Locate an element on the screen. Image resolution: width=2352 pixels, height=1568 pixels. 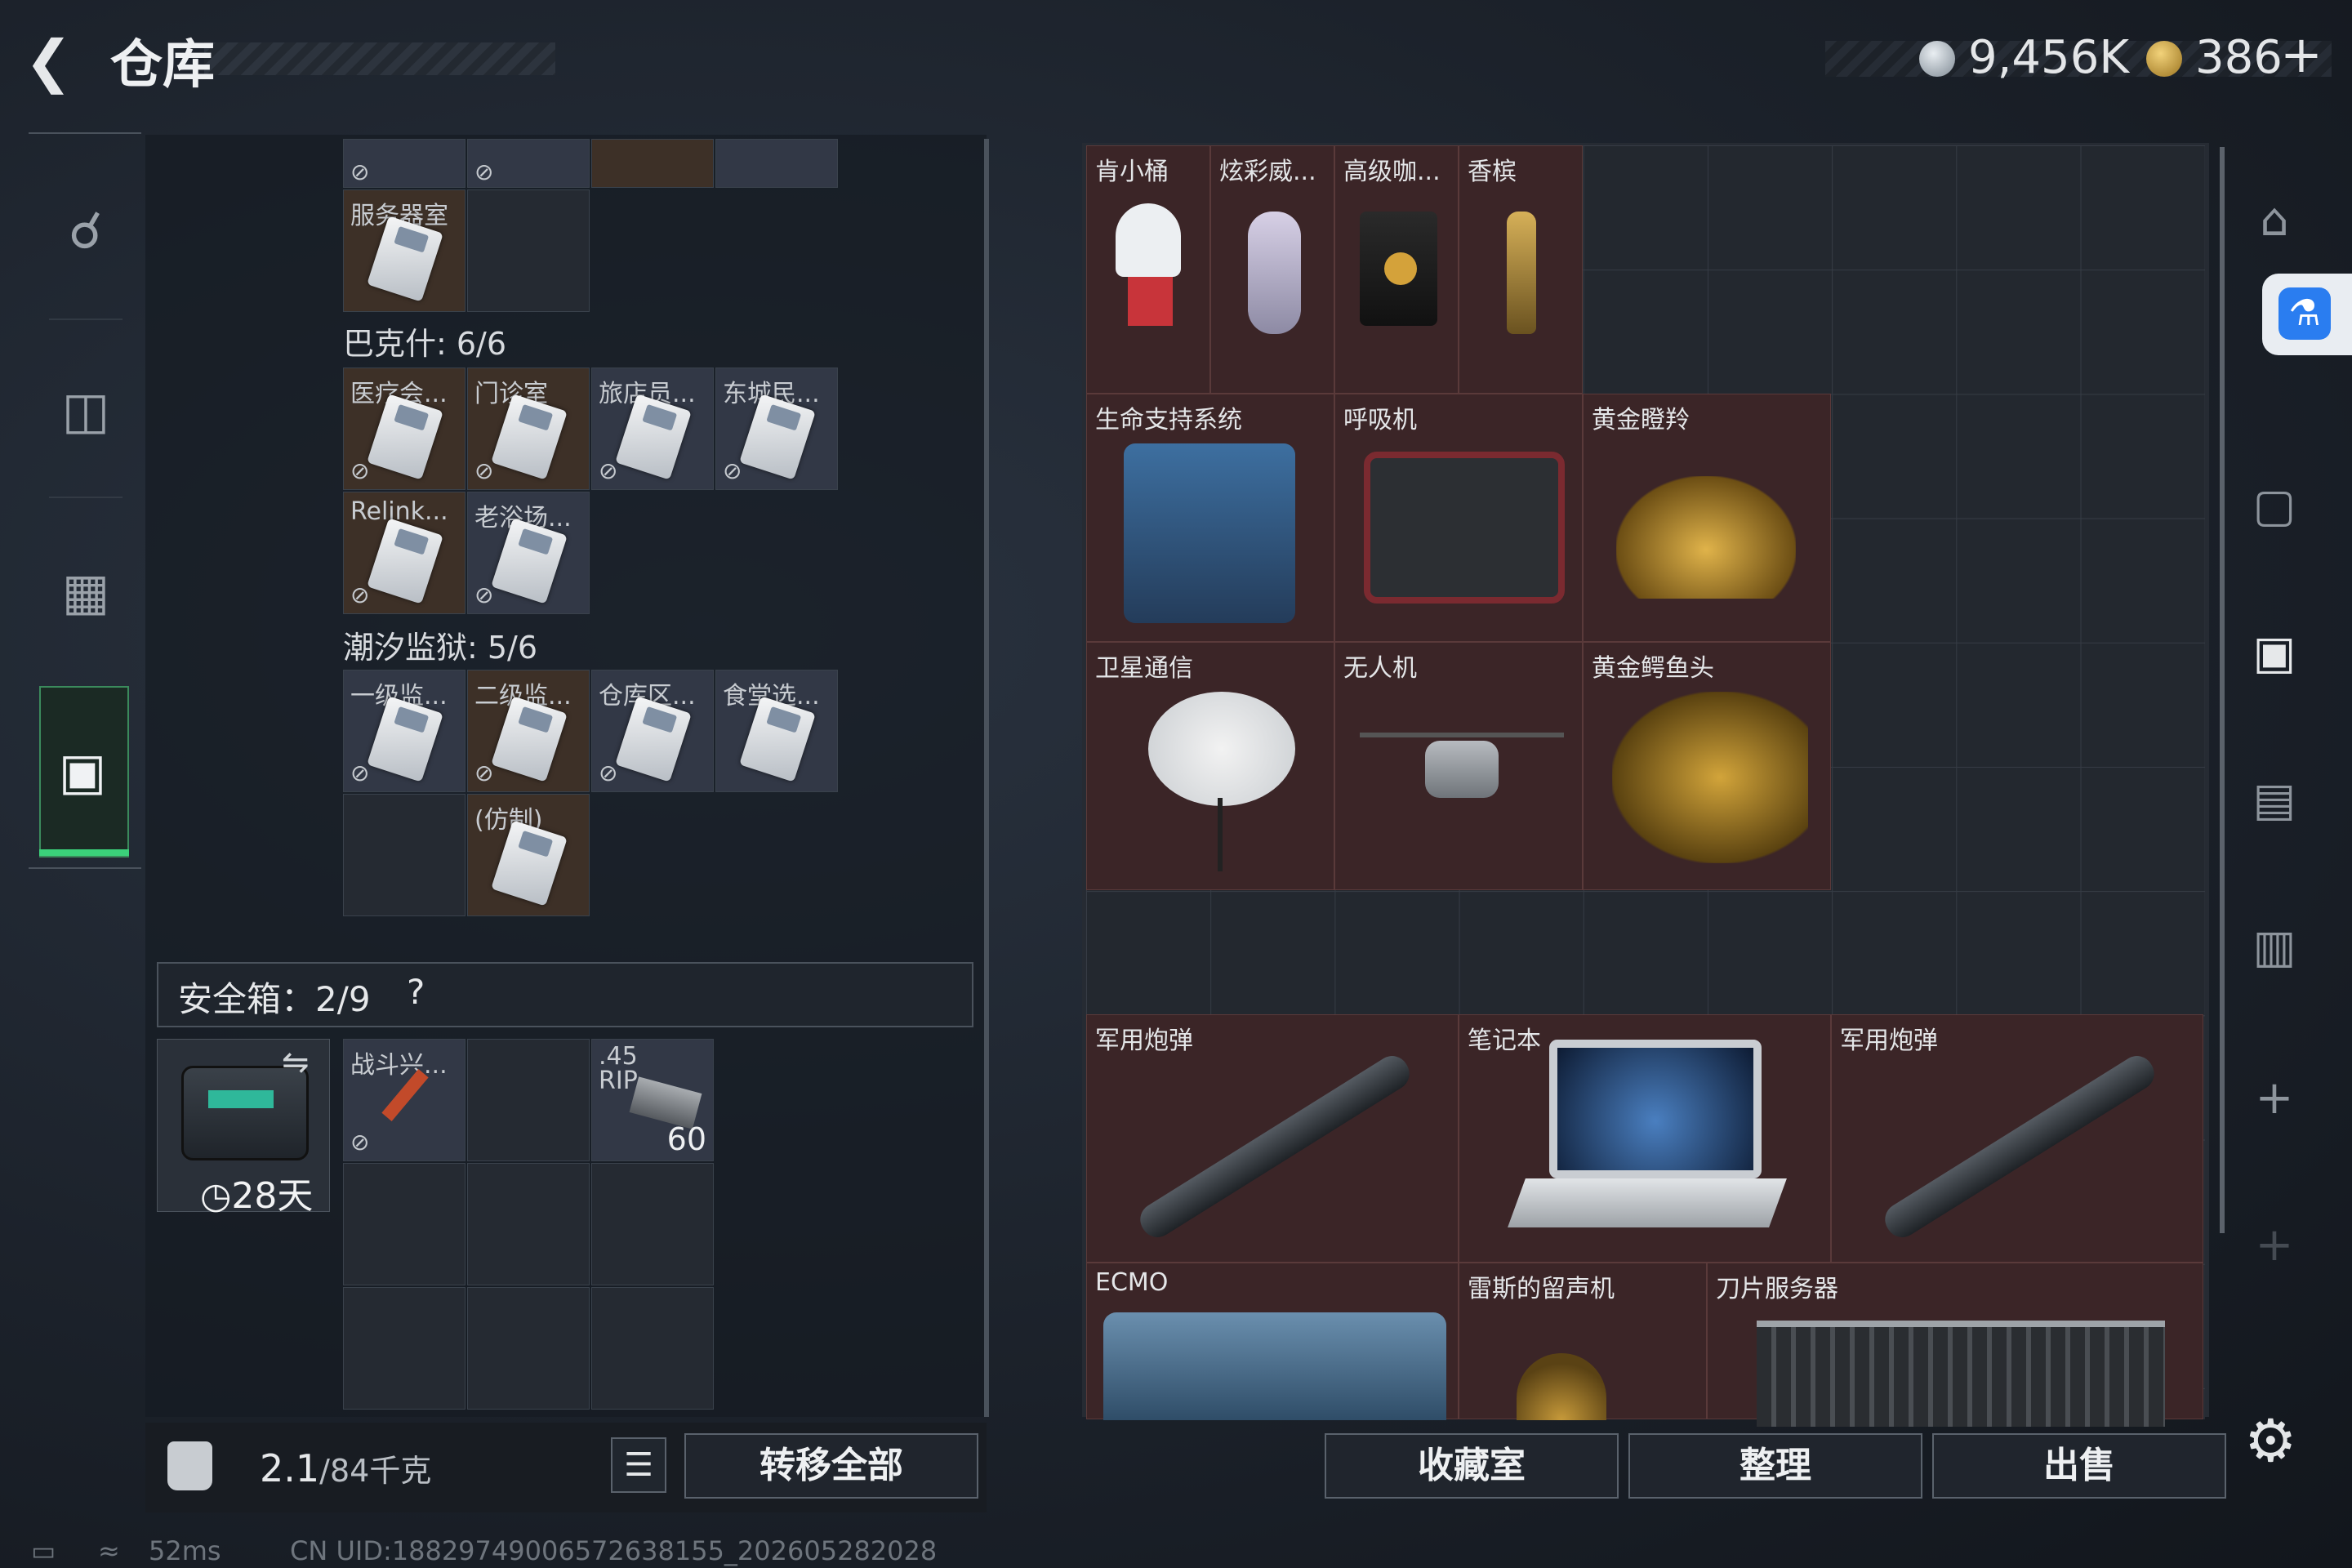
stash-item: 香槟 is located at coordinates (1521, 269).